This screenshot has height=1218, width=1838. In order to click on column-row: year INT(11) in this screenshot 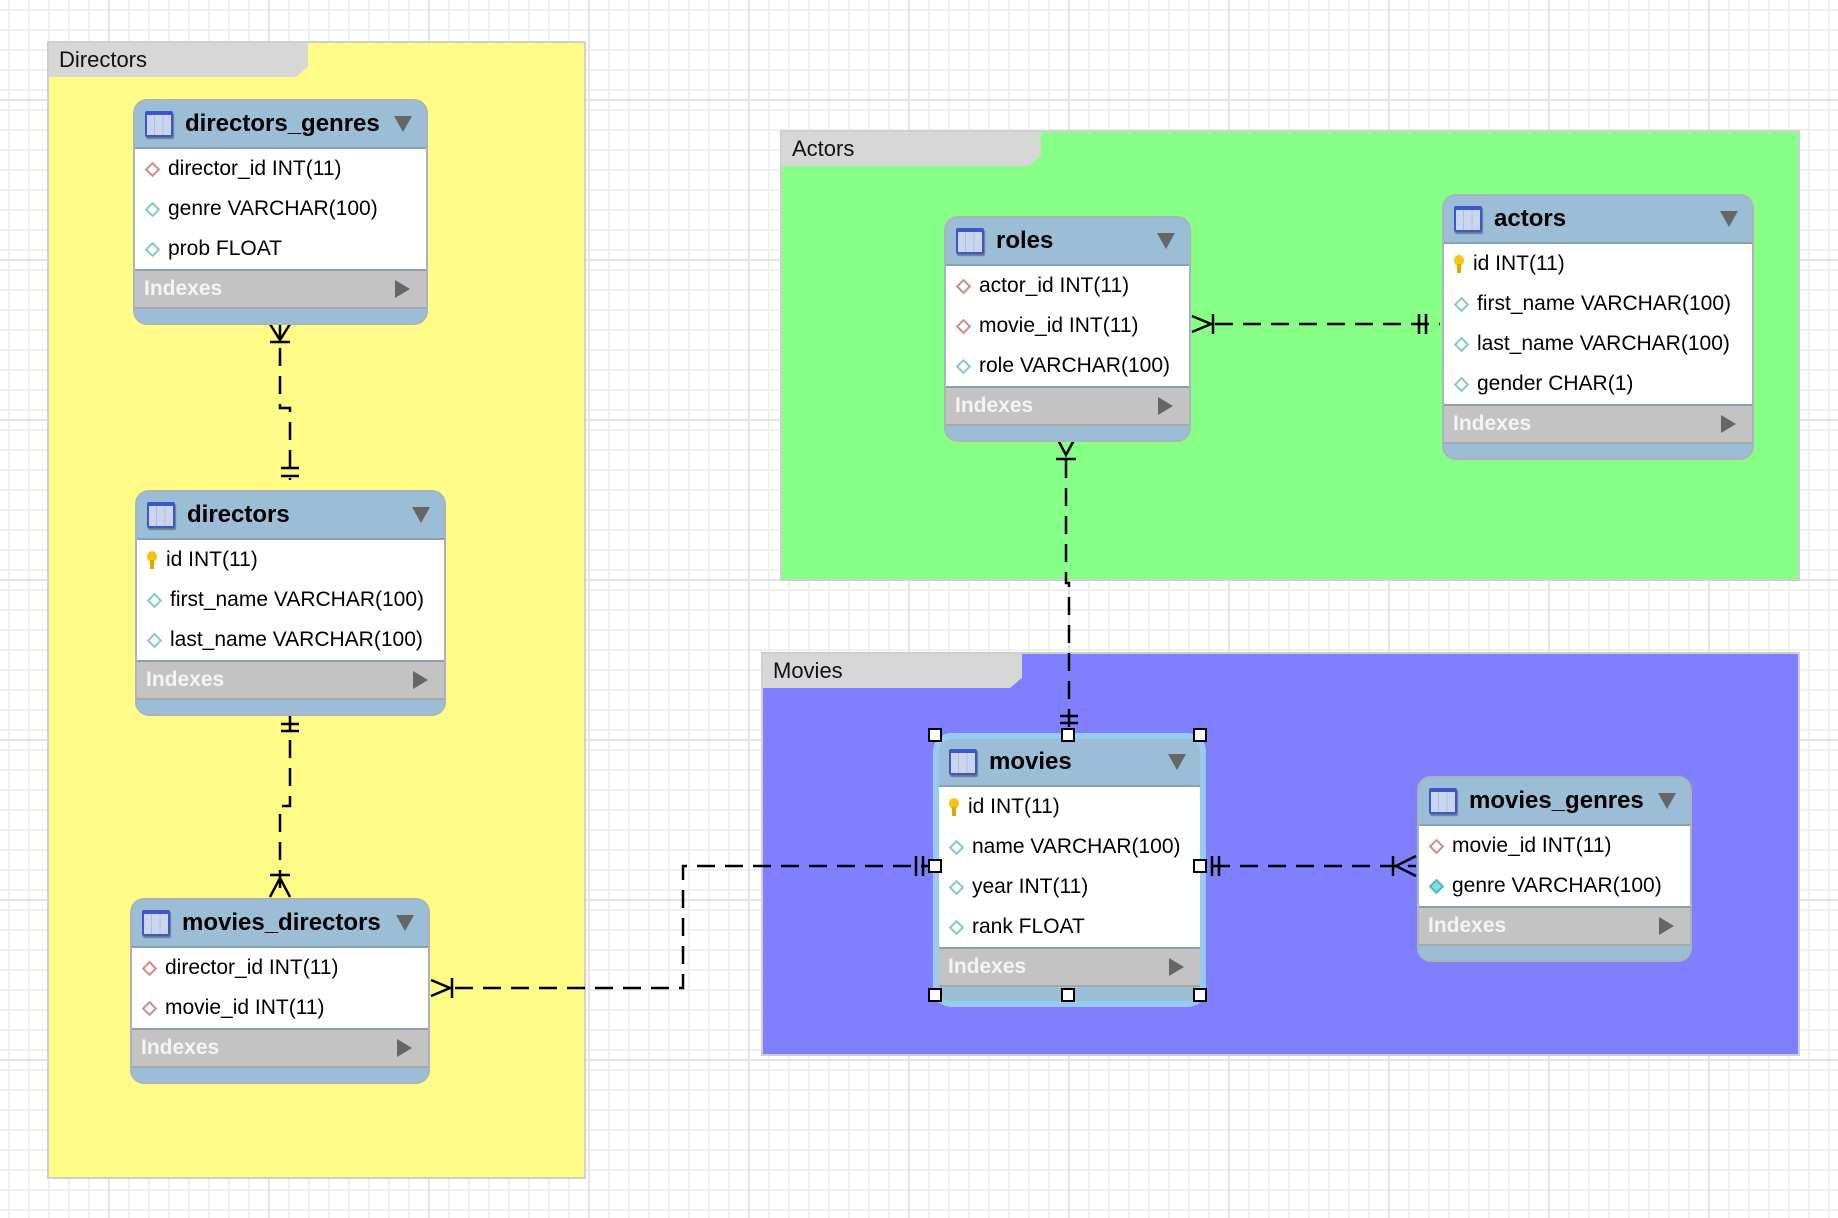, I will do `click(1069, 887)`.